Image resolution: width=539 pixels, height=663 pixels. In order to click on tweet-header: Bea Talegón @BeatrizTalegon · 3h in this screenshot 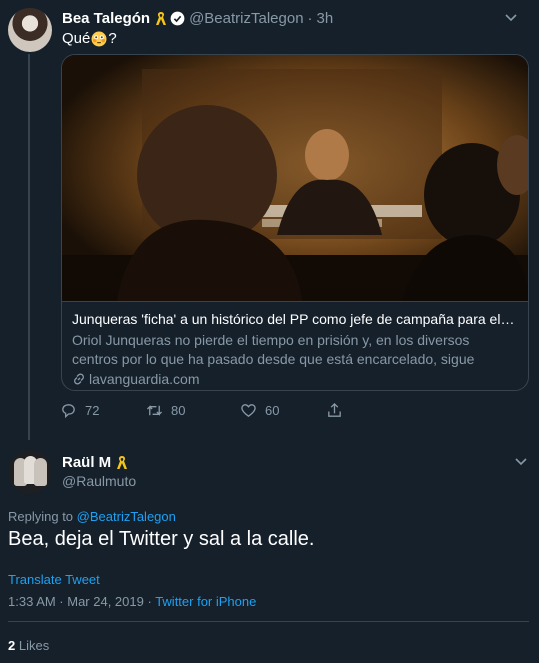, I will do `click(295, 18)`.